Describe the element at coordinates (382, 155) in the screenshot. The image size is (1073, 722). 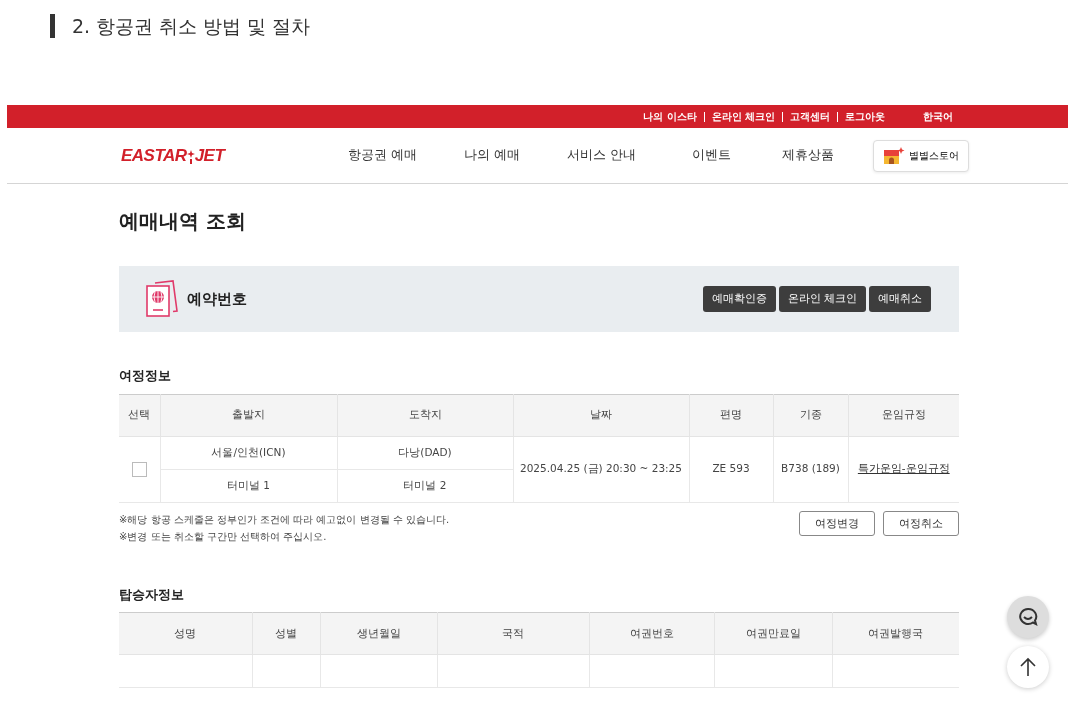
I see `nav-link: 항공권 예매` at that location.